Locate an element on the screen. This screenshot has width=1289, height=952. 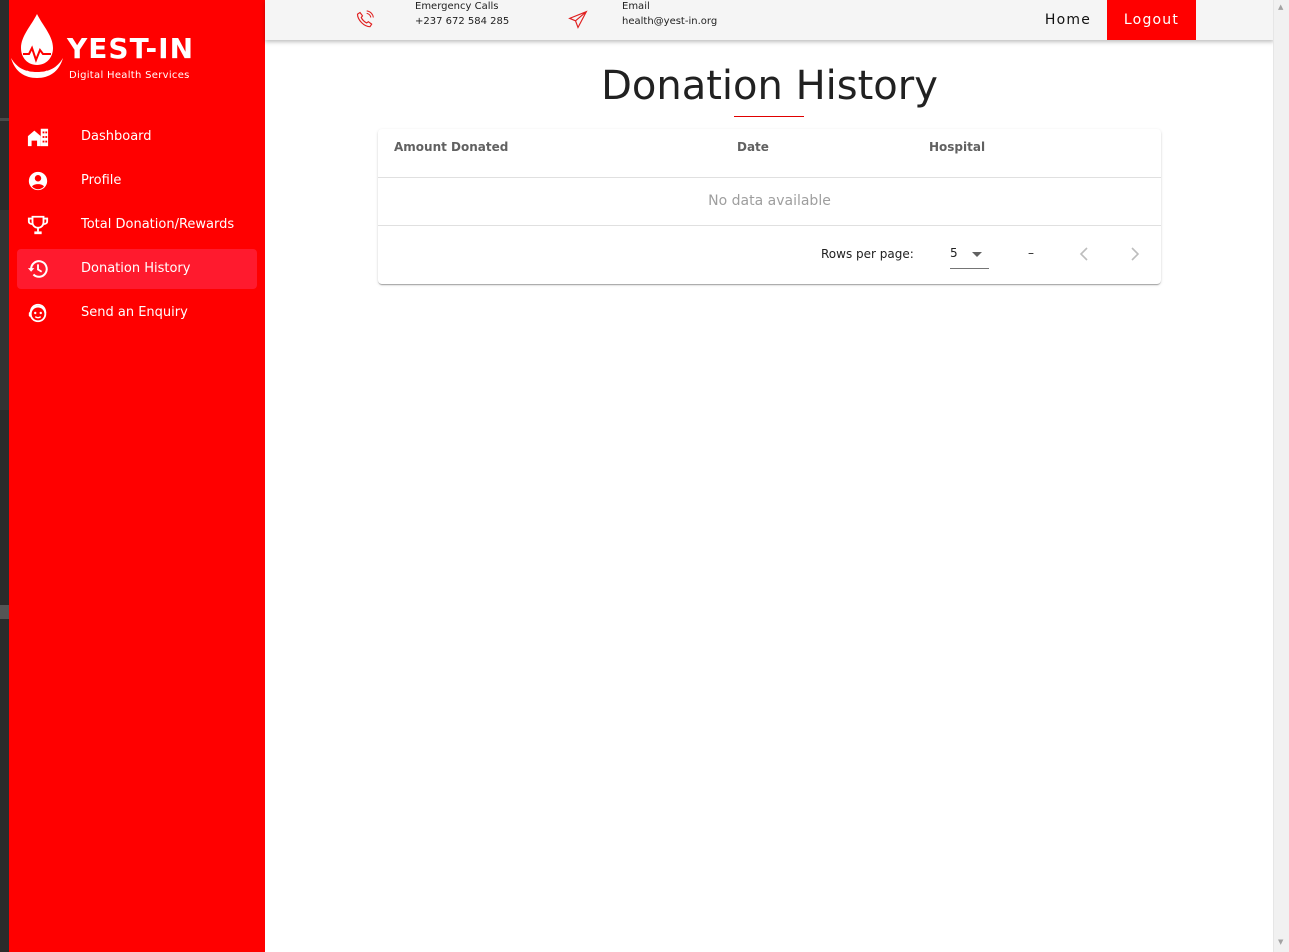
empty-table-message: No data available is located at coordinates (769, 202).